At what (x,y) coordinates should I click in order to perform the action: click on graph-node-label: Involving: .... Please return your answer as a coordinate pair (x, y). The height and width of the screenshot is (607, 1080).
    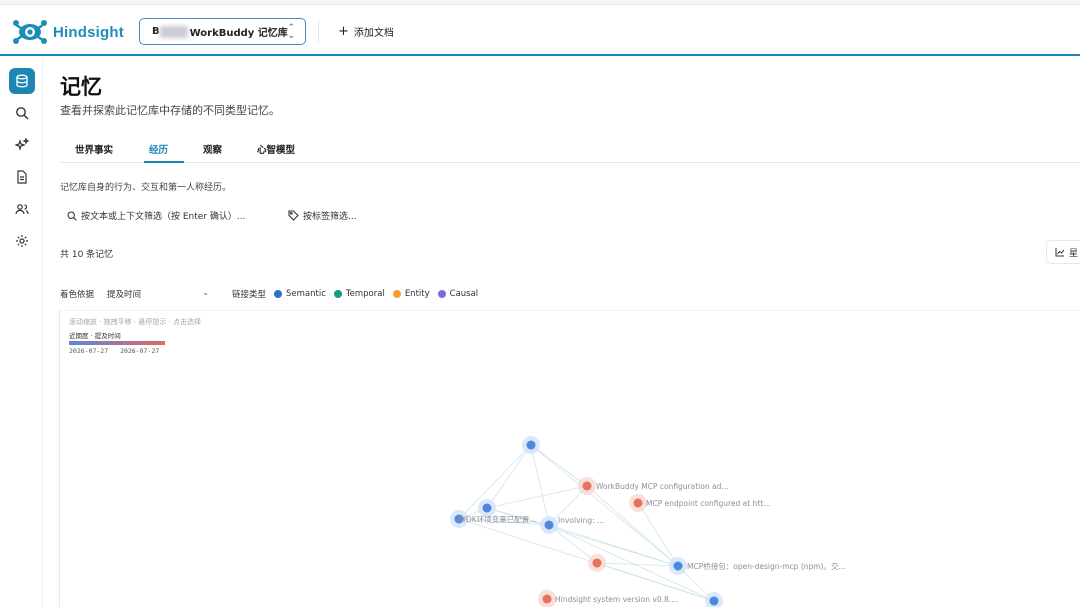
    Looking at the image, I should click on (581, 520).